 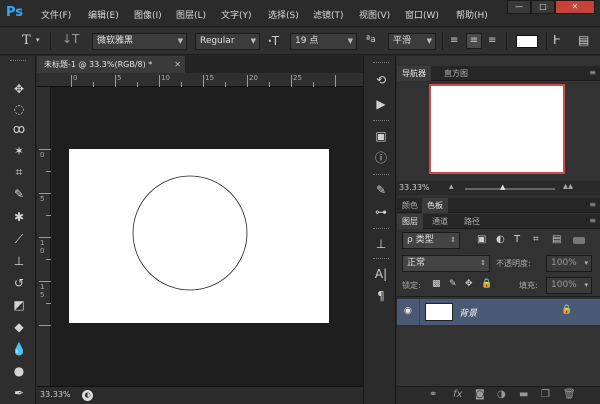 What do you see at coordinates (56, 14) in the screenshot?
I see `menu-file: 文件(F)` at bounding box center [56, 14].